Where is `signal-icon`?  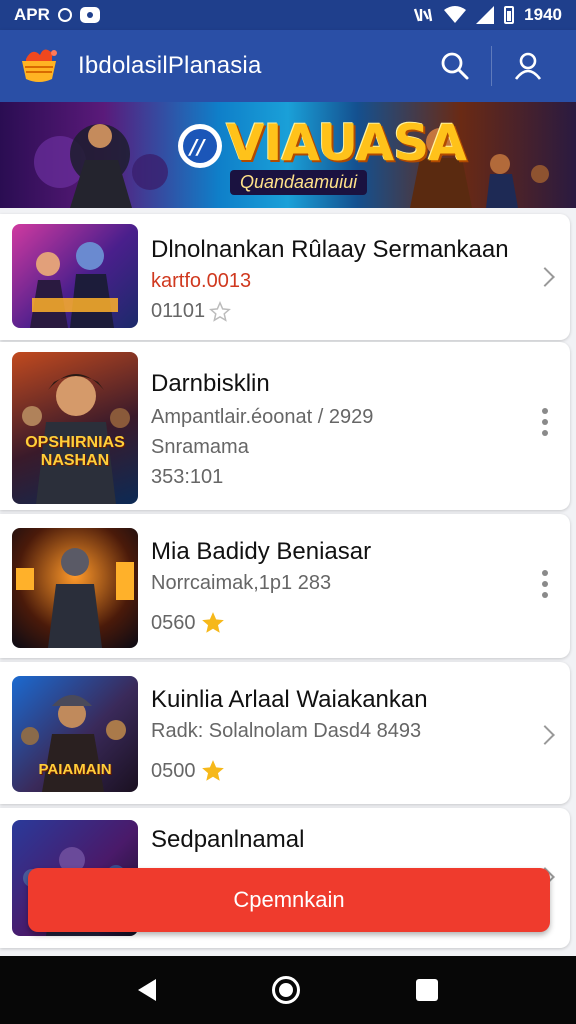
signal-icon is located at coordinates (485, 15).